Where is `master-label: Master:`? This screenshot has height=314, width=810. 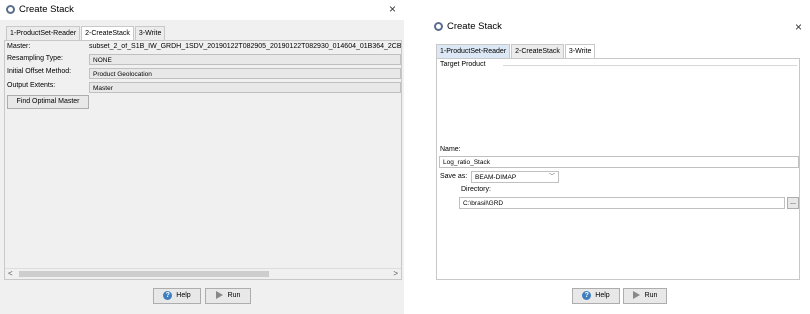
master-label: Master: is located at coordinates (19, 46).